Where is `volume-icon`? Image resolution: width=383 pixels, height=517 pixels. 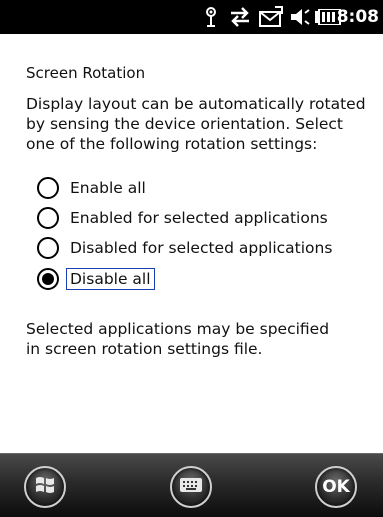
volume-icon is located at coordinates (300, 19).